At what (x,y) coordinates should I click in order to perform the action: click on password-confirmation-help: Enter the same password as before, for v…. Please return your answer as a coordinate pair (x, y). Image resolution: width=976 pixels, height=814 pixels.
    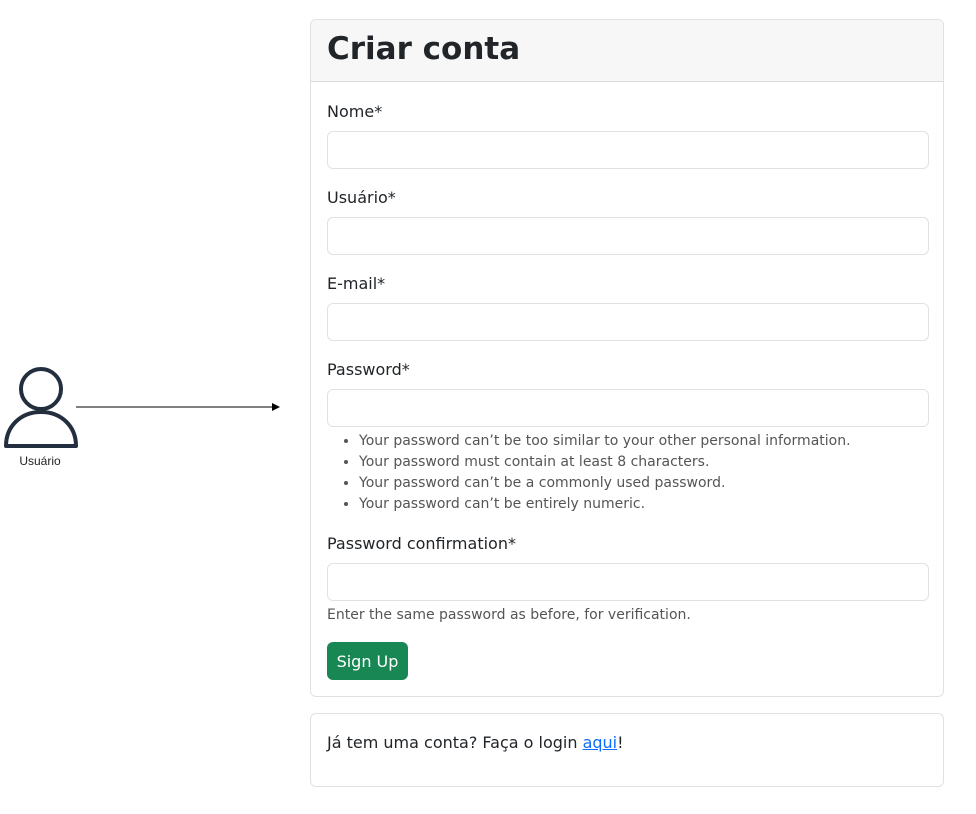
    Looking at the image, I should click on (509, 615).